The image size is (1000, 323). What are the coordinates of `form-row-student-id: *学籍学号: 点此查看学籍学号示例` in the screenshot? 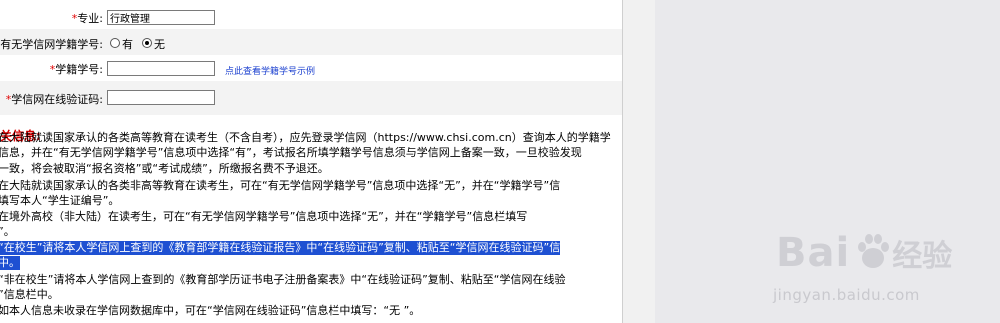 It's located at (311, 68).